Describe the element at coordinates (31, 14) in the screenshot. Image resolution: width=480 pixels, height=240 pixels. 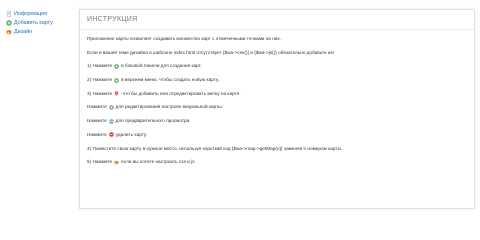
I see `sidebar-item-label: Информация` at that location.